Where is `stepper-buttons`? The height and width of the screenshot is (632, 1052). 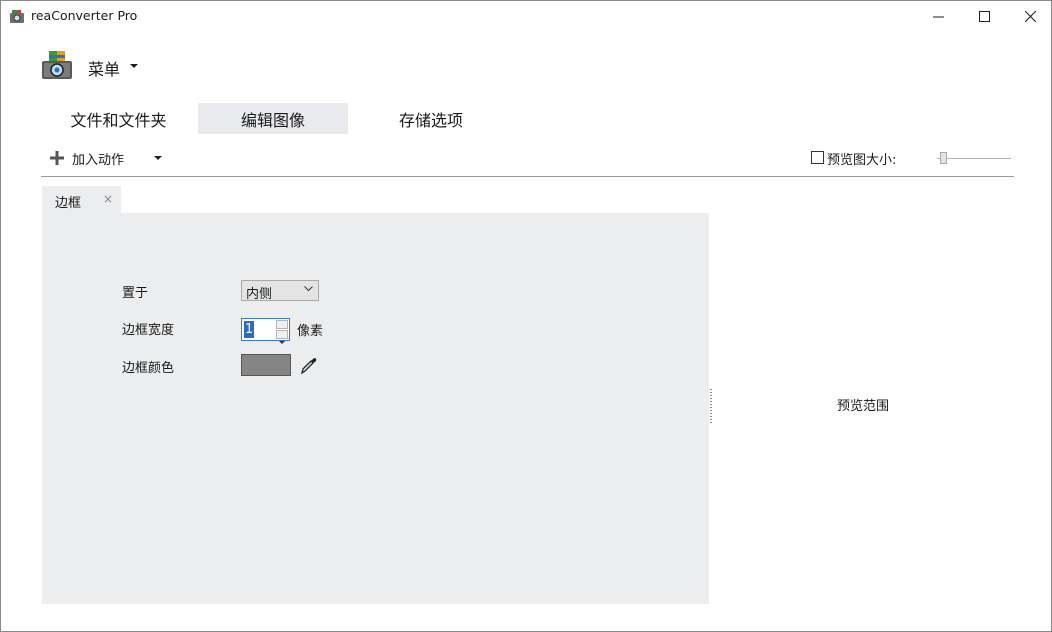
stepper-buttons is located at coordinates (282, 332).